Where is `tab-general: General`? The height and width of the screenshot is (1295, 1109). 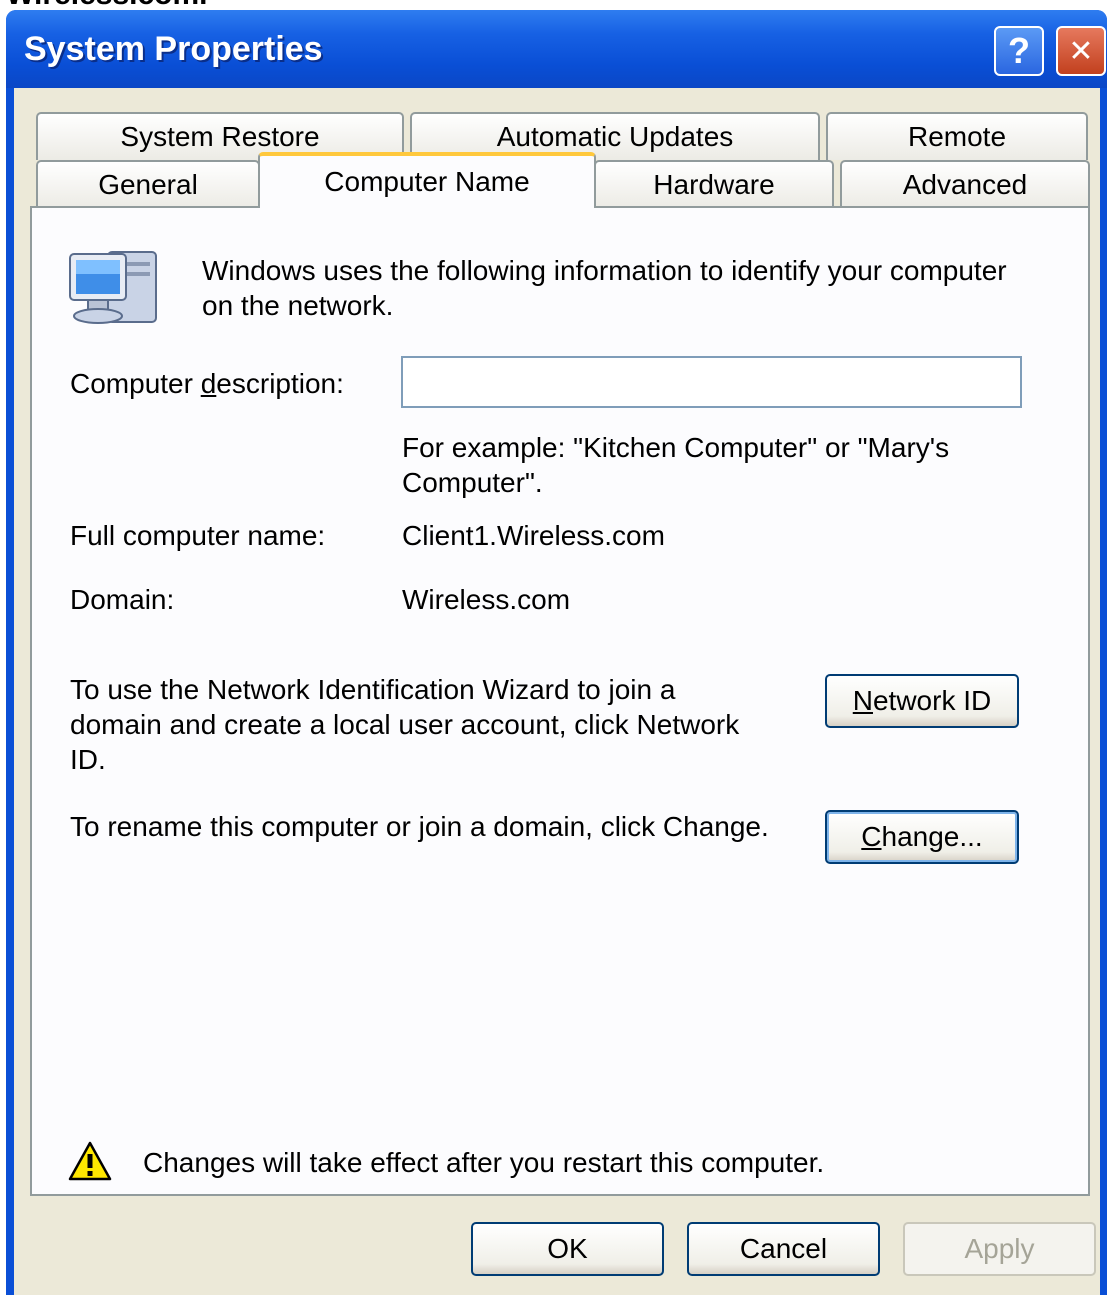
tab-general: General is located at coordinates (148, 184).